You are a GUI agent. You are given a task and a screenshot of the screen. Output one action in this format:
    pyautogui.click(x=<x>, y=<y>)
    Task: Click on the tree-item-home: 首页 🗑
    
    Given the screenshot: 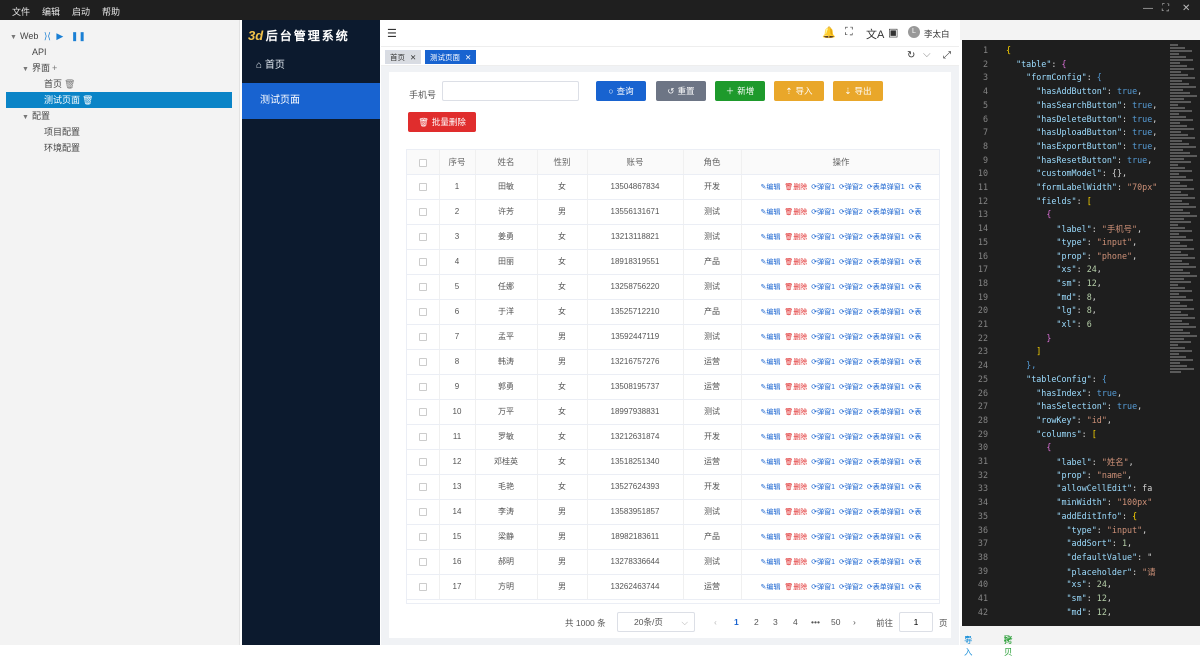 What is the action you would take?
    pyautogui.click(x=59, y=84)
    